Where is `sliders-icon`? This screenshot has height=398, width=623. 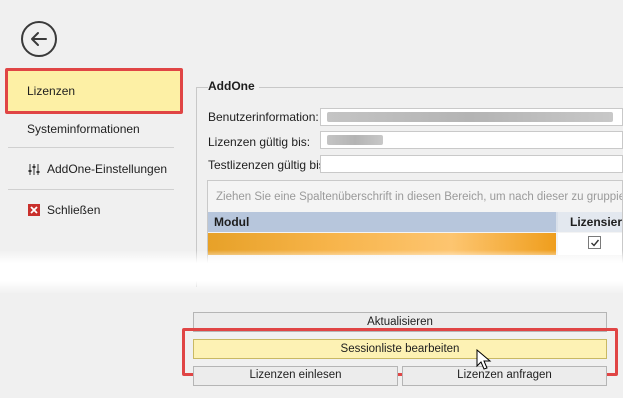 sliders-icon is located at coordinates (34, 169).